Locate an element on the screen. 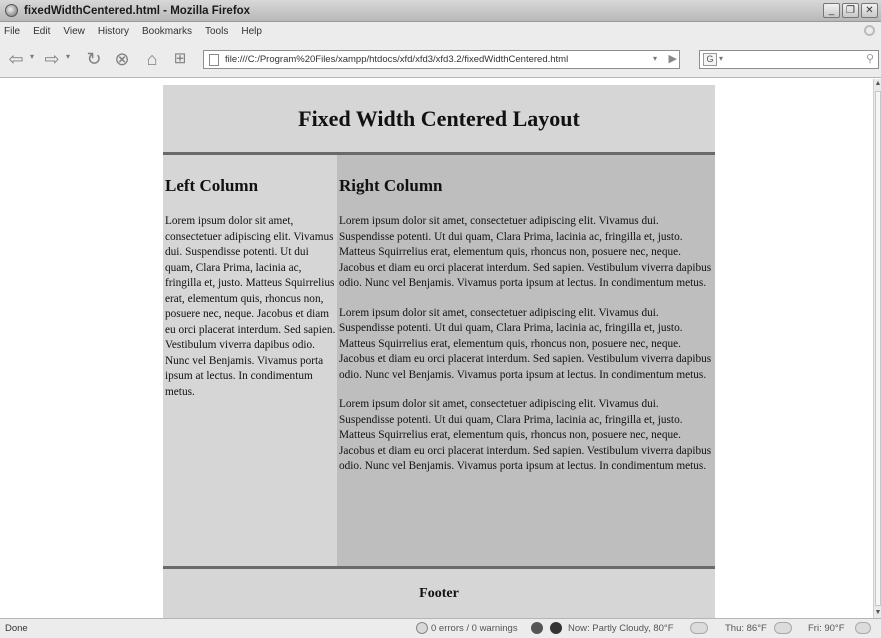 Image resolution: width=881 pixels, height=638 pixels. home-icon: ⌂ is located at coordinates (152, 59).